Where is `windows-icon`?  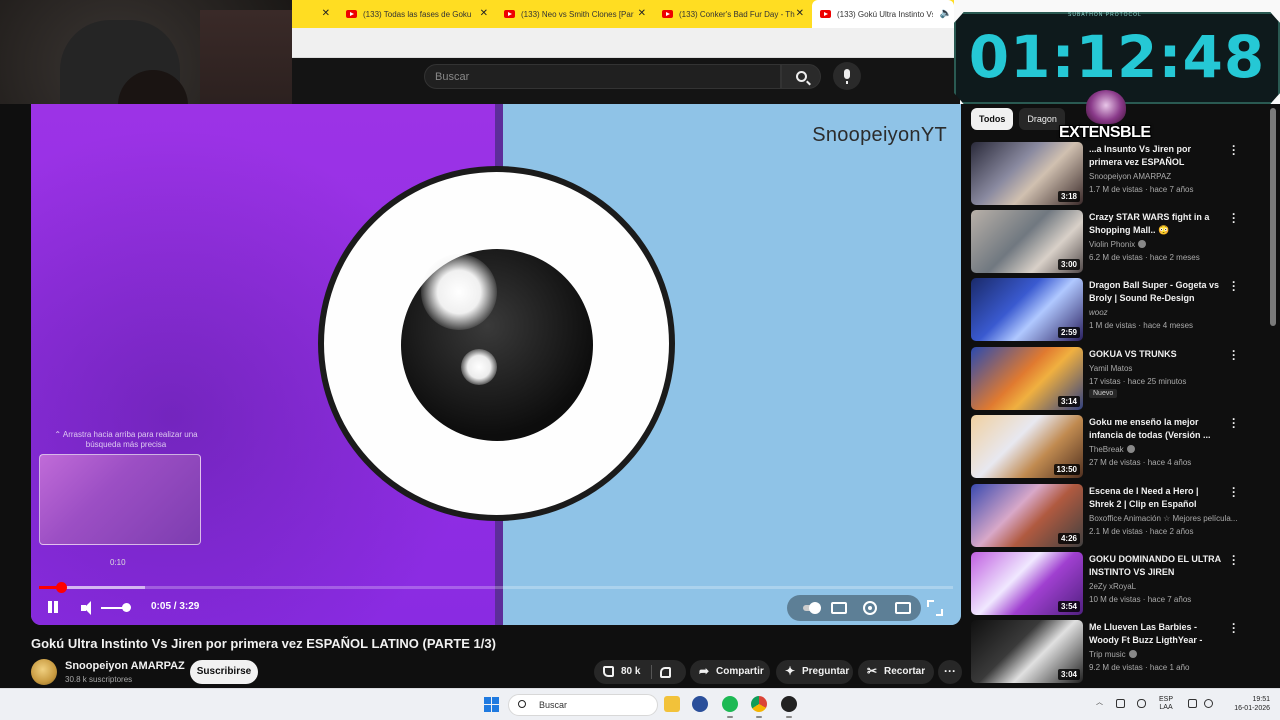 windows-icon is located at coordinates (491, 704).